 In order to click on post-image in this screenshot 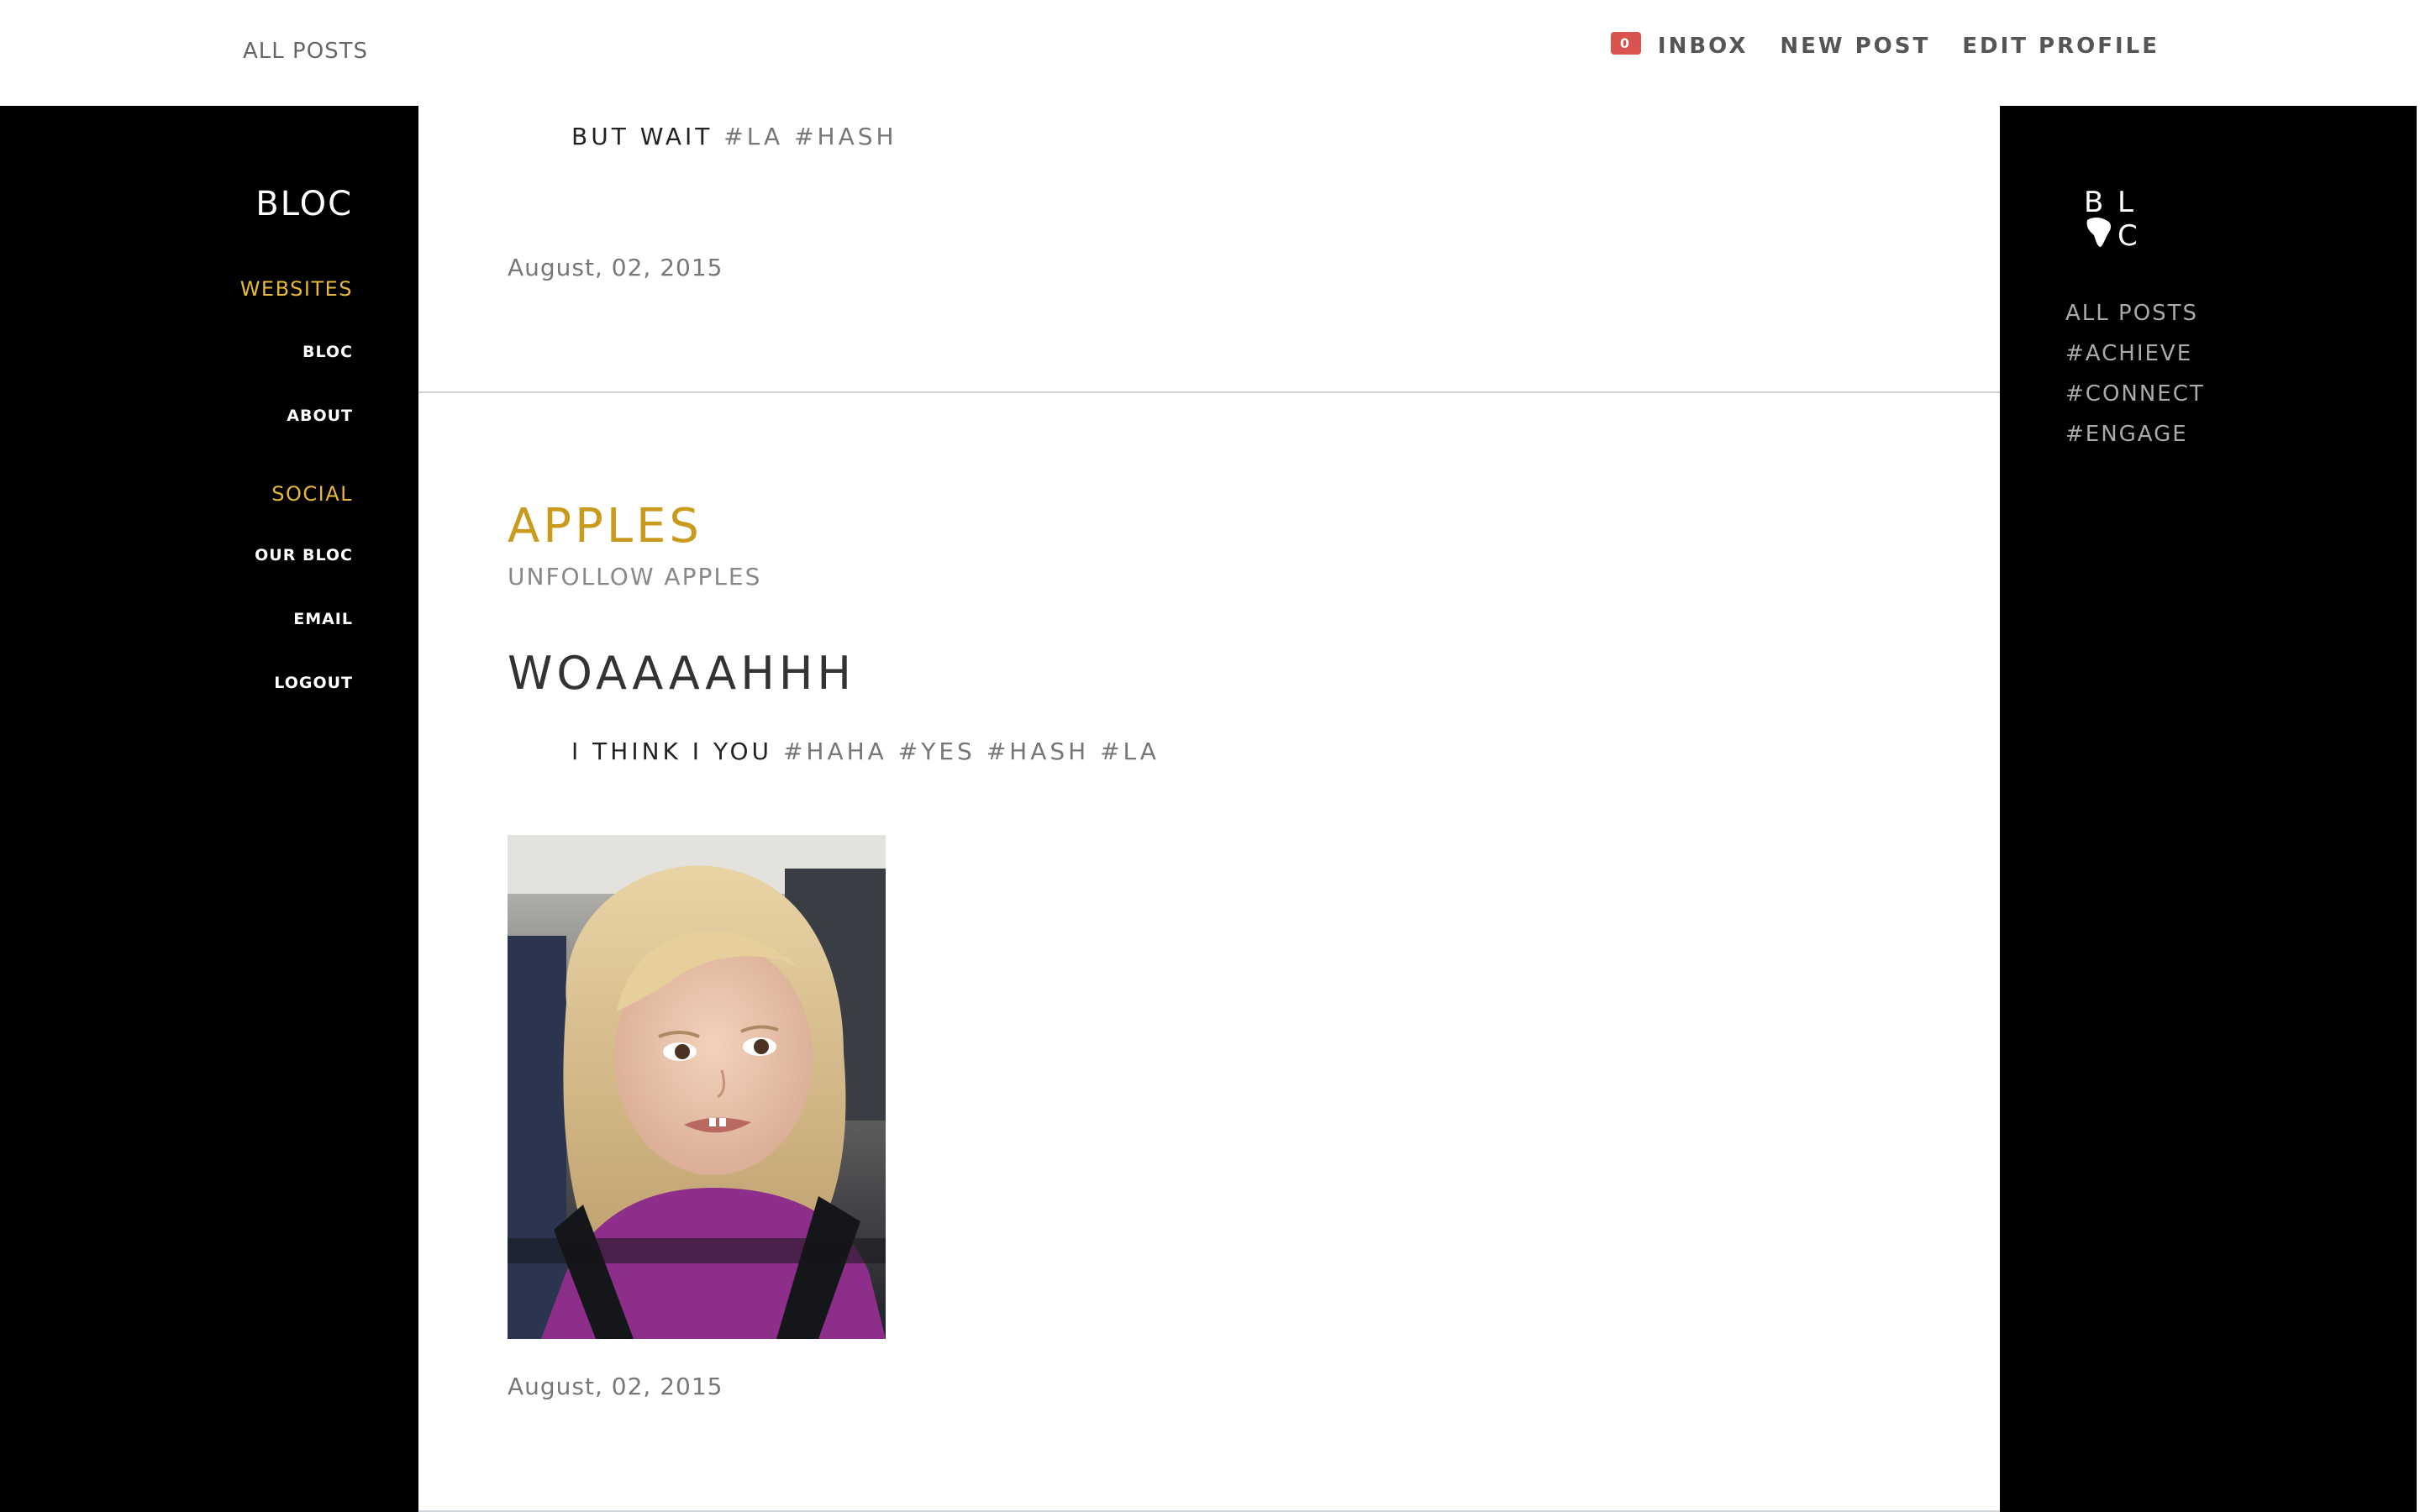, I will do `click(697, 1087)`.